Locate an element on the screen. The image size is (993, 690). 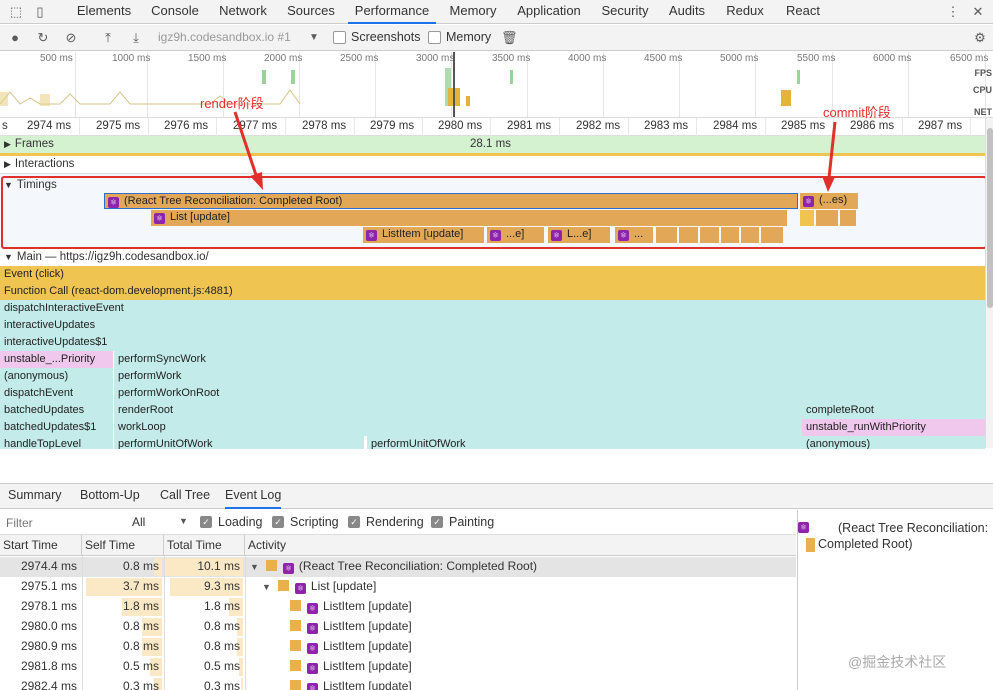
tab-console: Console is located at coordinates (175, 12).